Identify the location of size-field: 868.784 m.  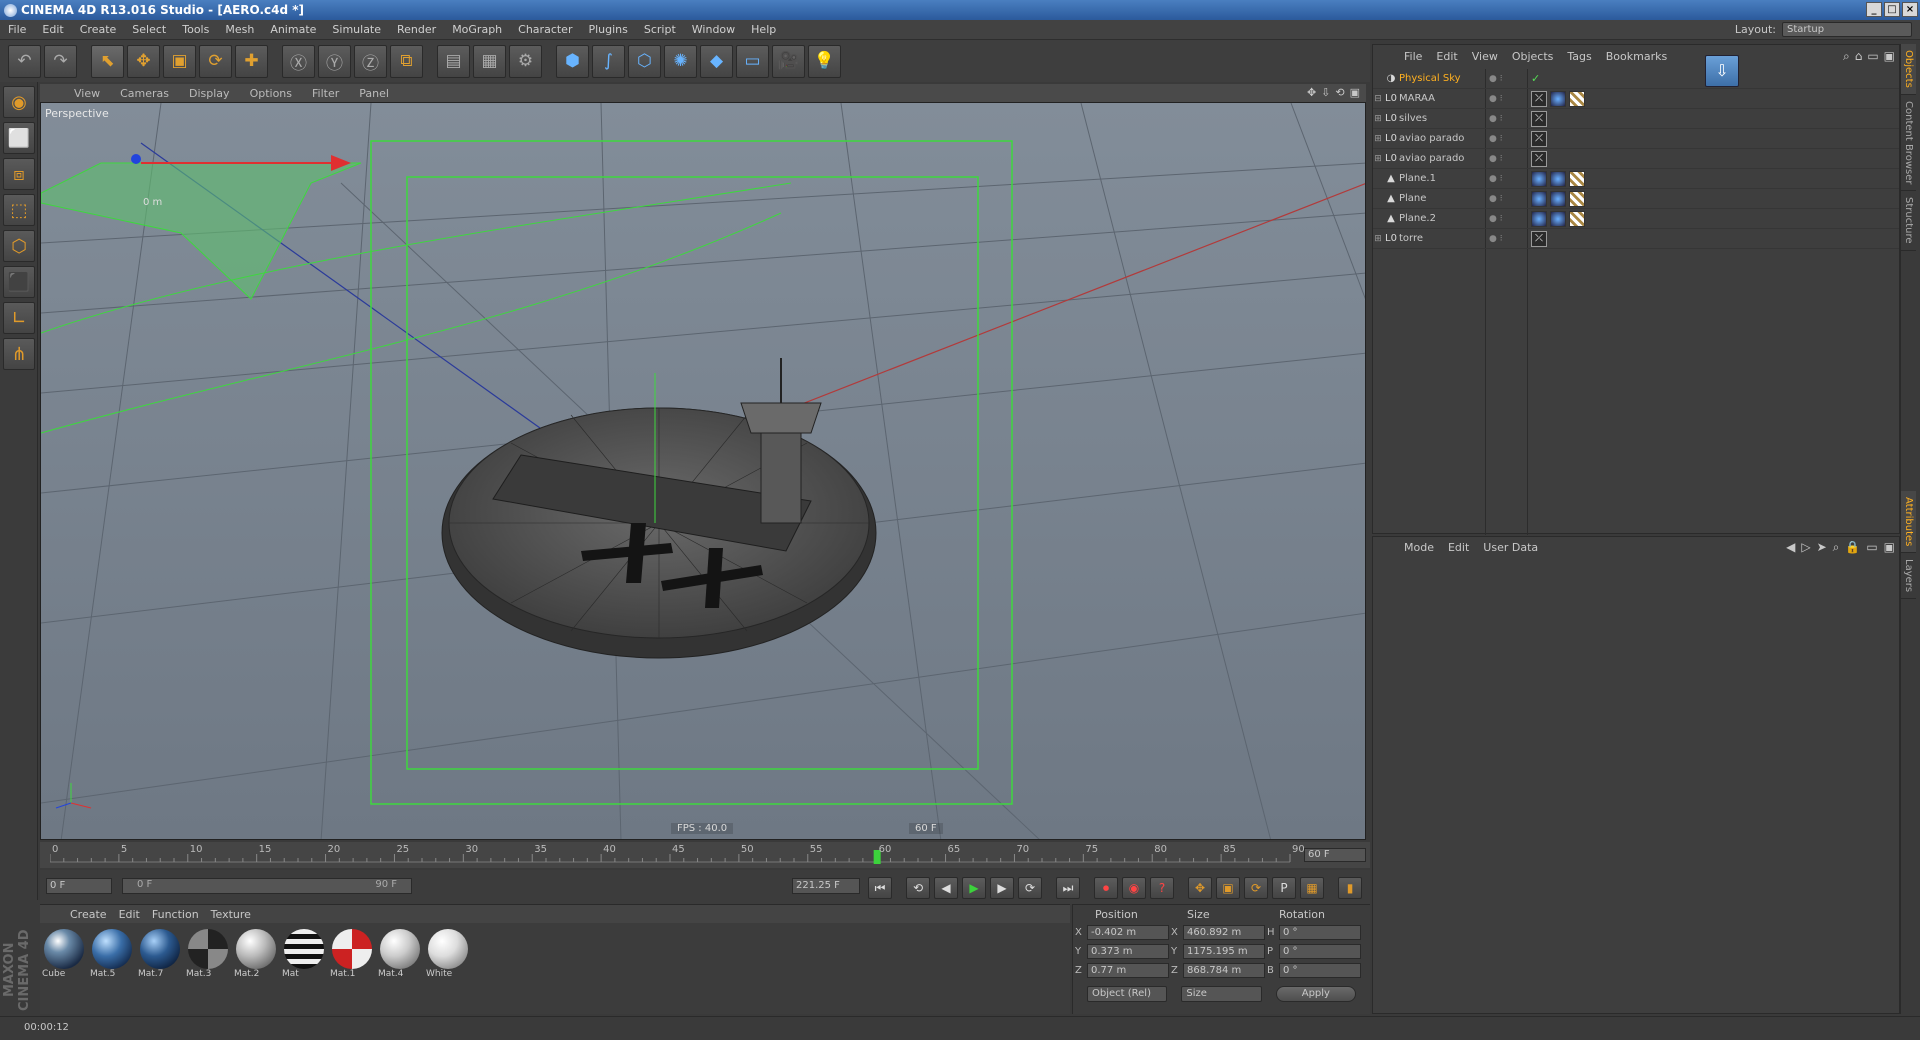
(1224, 970).